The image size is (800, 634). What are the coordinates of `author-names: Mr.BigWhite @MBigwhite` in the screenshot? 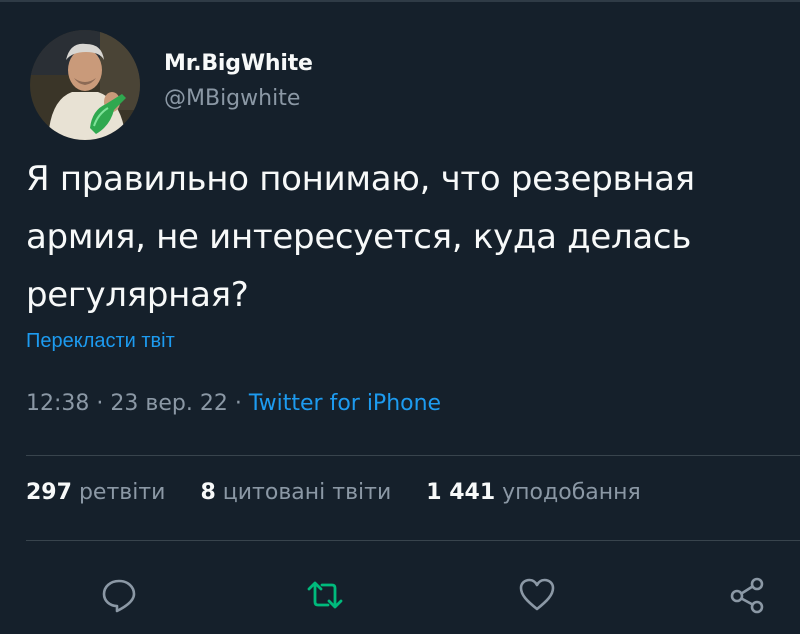 It's located at (238, 82).